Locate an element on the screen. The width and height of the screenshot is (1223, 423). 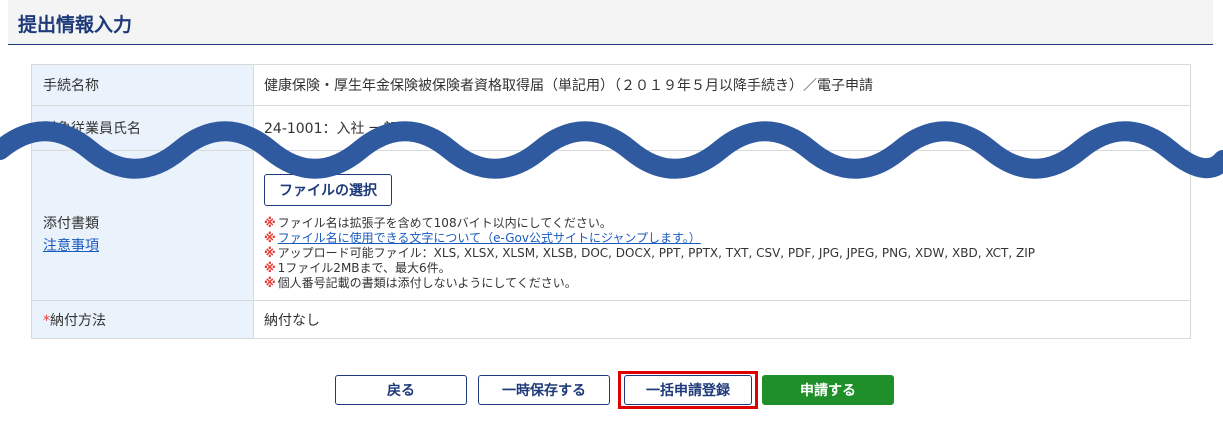
procedure-name-label: 手続名称 is located at coordinates (142, 85).